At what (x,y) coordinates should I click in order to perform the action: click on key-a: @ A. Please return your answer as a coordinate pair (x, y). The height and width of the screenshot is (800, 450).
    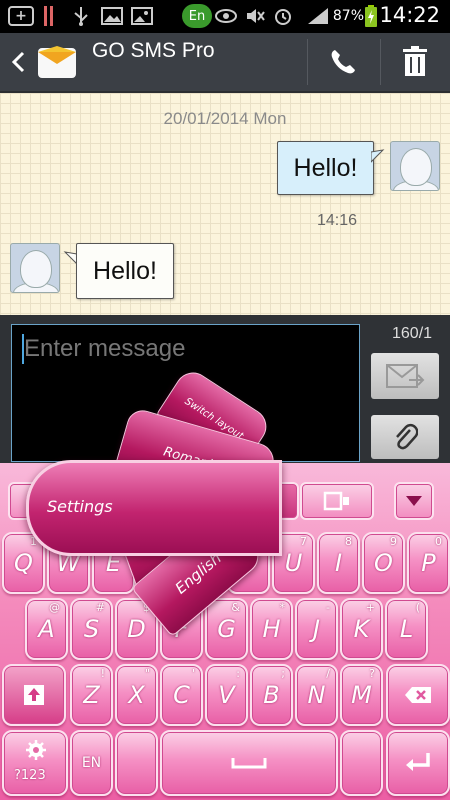
    Looking at the image, I should click on (46, 629).